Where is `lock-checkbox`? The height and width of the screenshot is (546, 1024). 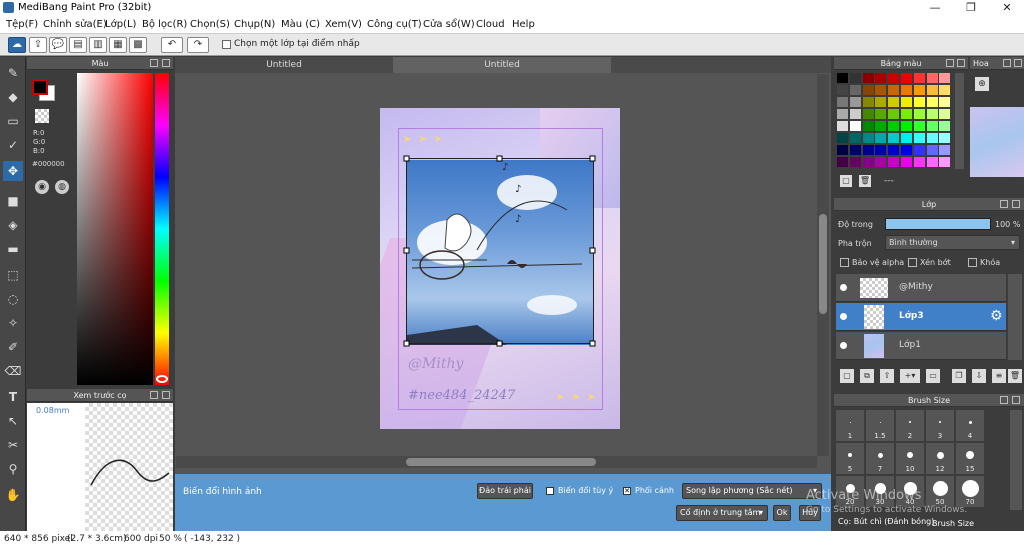 lock-checkbox is located at coordinates (972, 262).